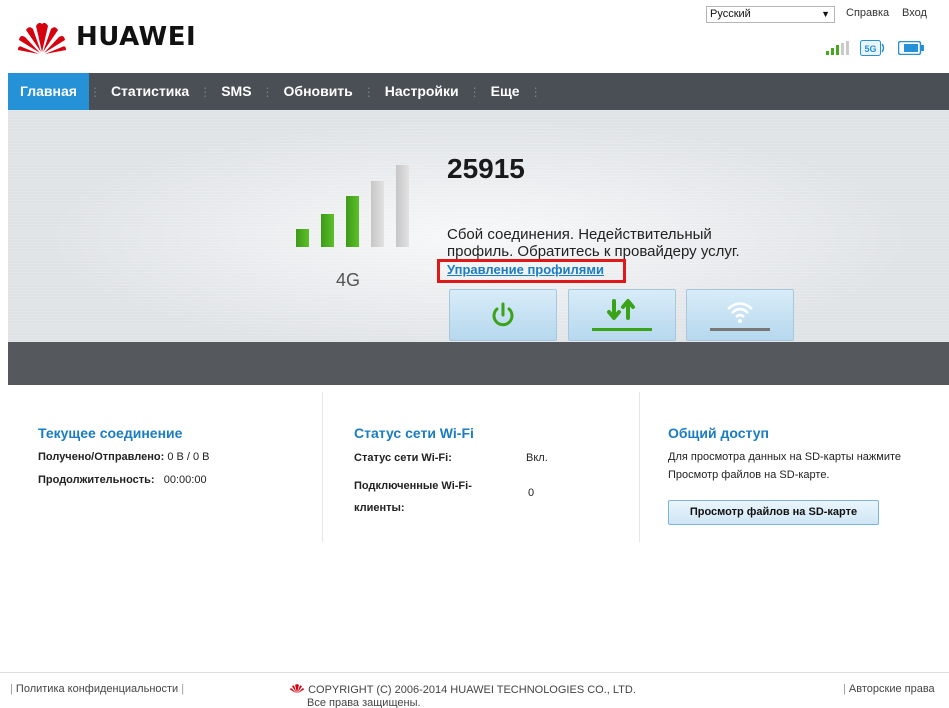 This screenshot has height=708, width=949. I want to click on duration-row: Продолжительность: 00:00:00, so click(122, 480).